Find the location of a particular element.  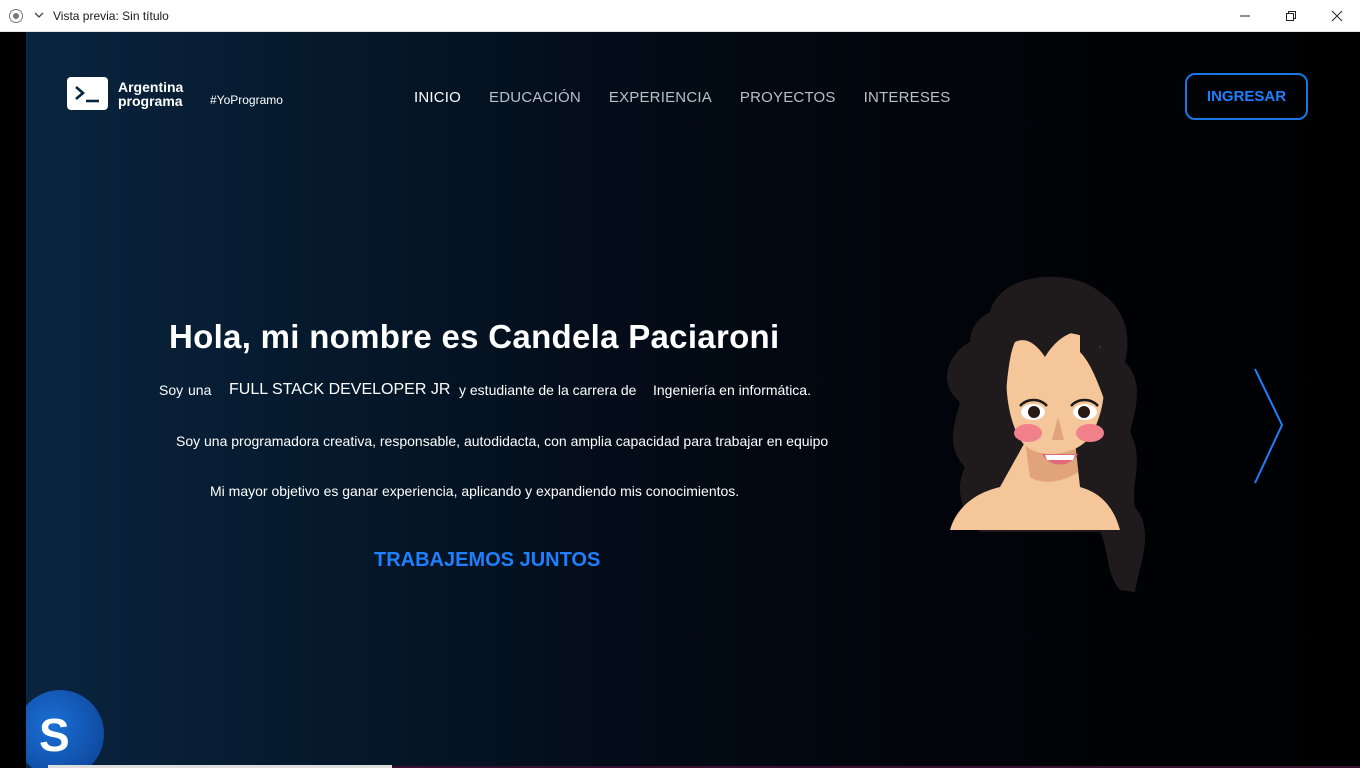

career-text: Ingeniería en informática. is located at coordinates (732, 390).